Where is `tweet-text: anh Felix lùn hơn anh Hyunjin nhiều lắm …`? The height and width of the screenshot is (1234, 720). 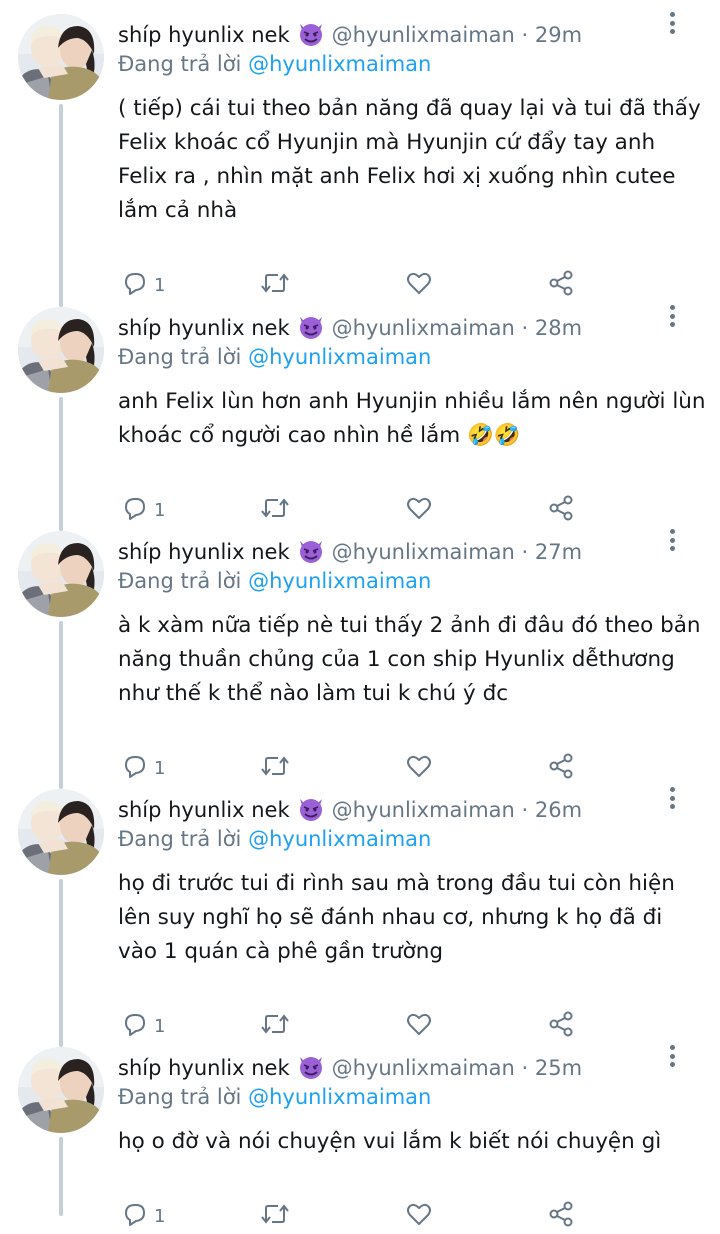 tweet-text: anh Felix lùn hơn anh Hyunjin nhiều lắm … is located at coordinates (412, 419).